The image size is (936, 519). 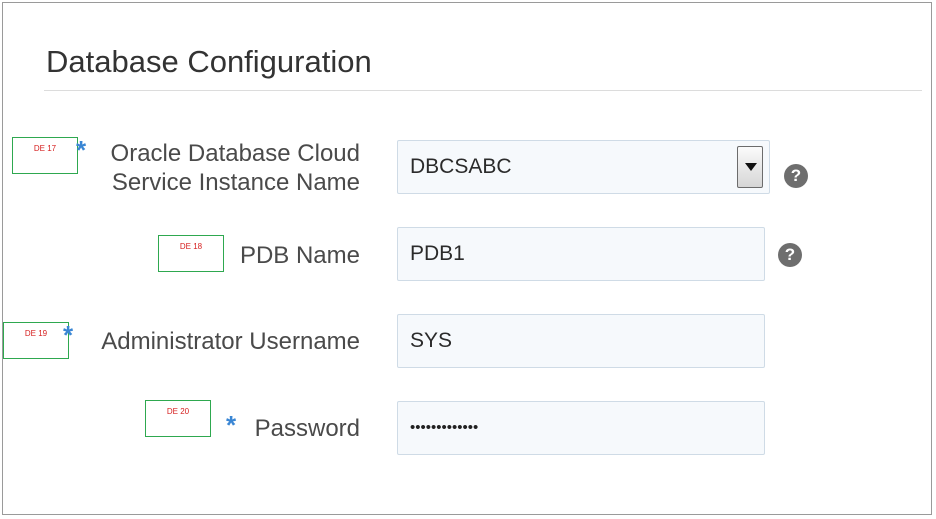 I want to click on pdb-name-input: PDB1, so click(x=581, y=254).